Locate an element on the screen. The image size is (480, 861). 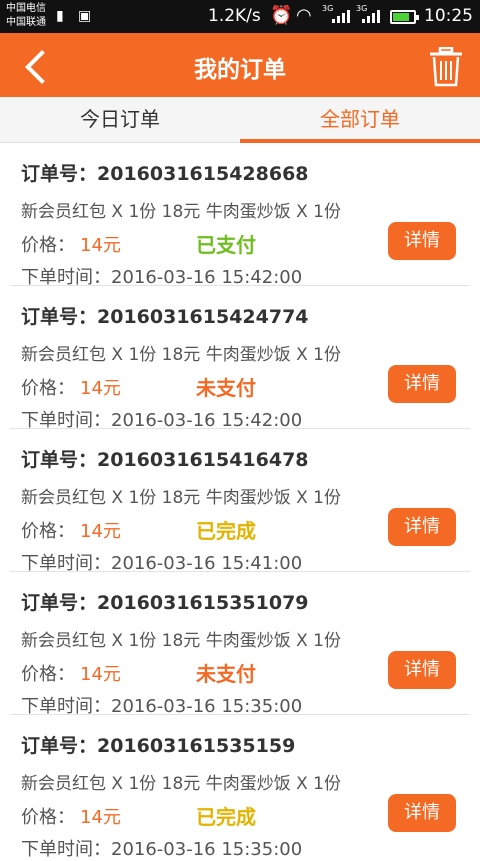
carrier-labels: 中国电信 中国联通 is located at coordinates (26, 16).